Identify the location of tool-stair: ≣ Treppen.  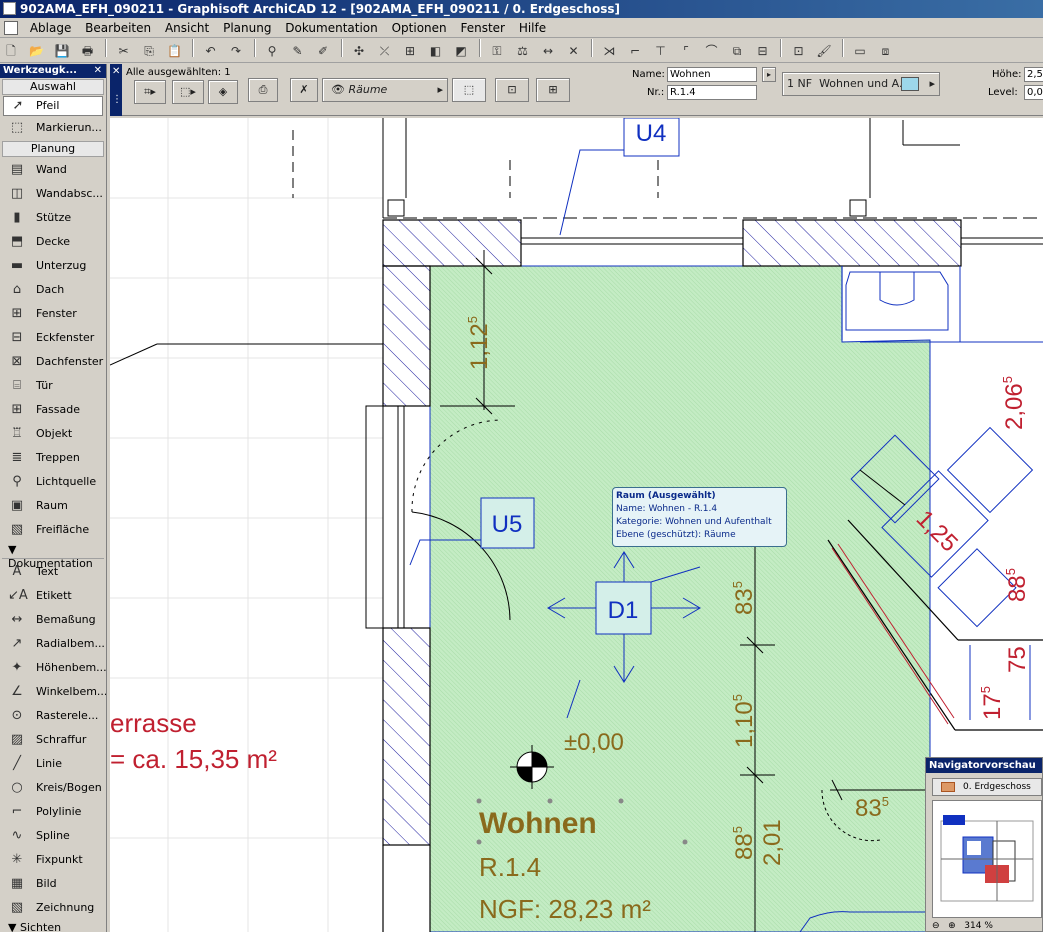
(53, 458).